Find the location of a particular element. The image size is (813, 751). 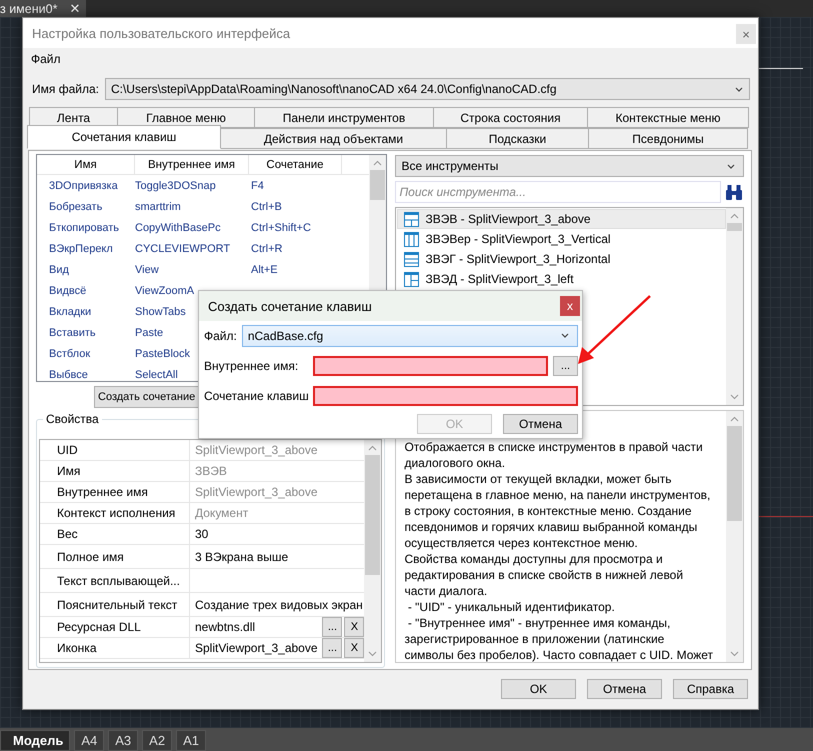

tab: Панели инструментов is located at coordinates (344, 117).